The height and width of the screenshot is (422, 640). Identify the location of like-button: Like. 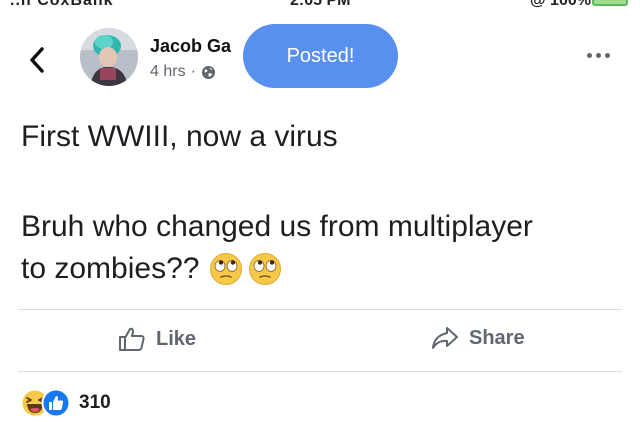
(157, 339).